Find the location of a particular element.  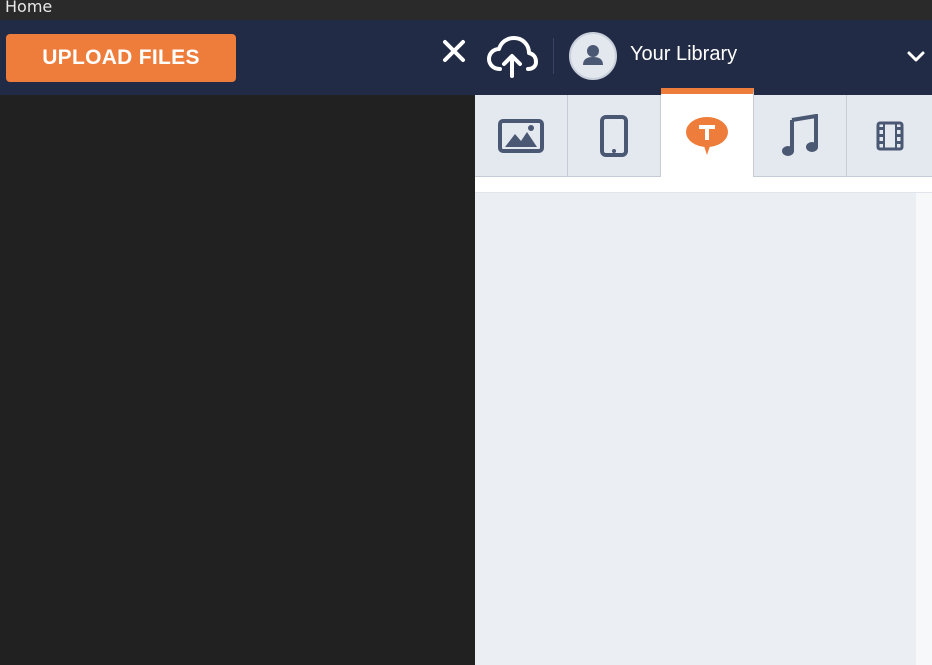

close-icon is located at coordinates (454, 51).